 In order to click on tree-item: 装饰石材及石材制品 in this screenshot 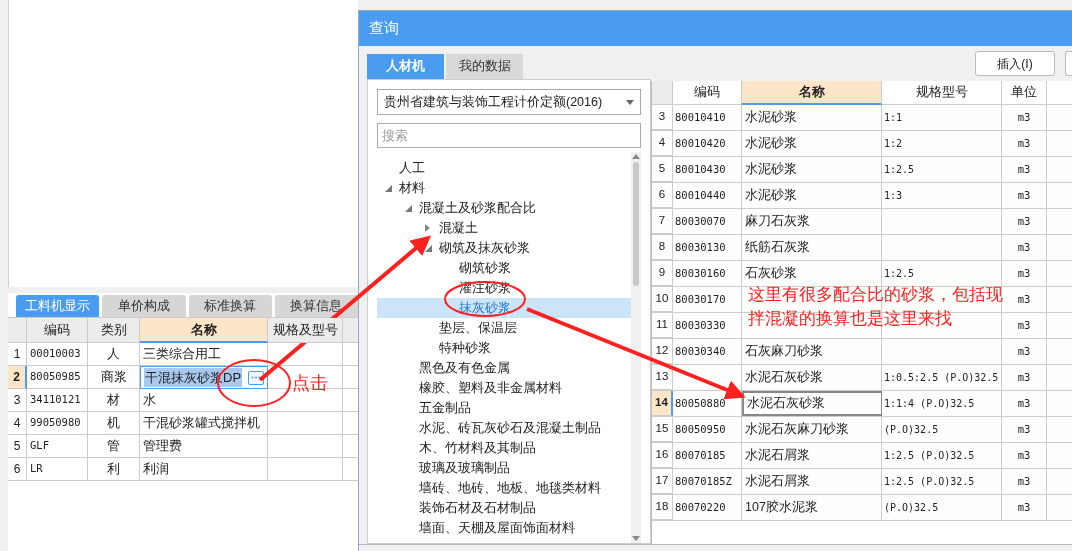, I will do `click(477, 508)`.